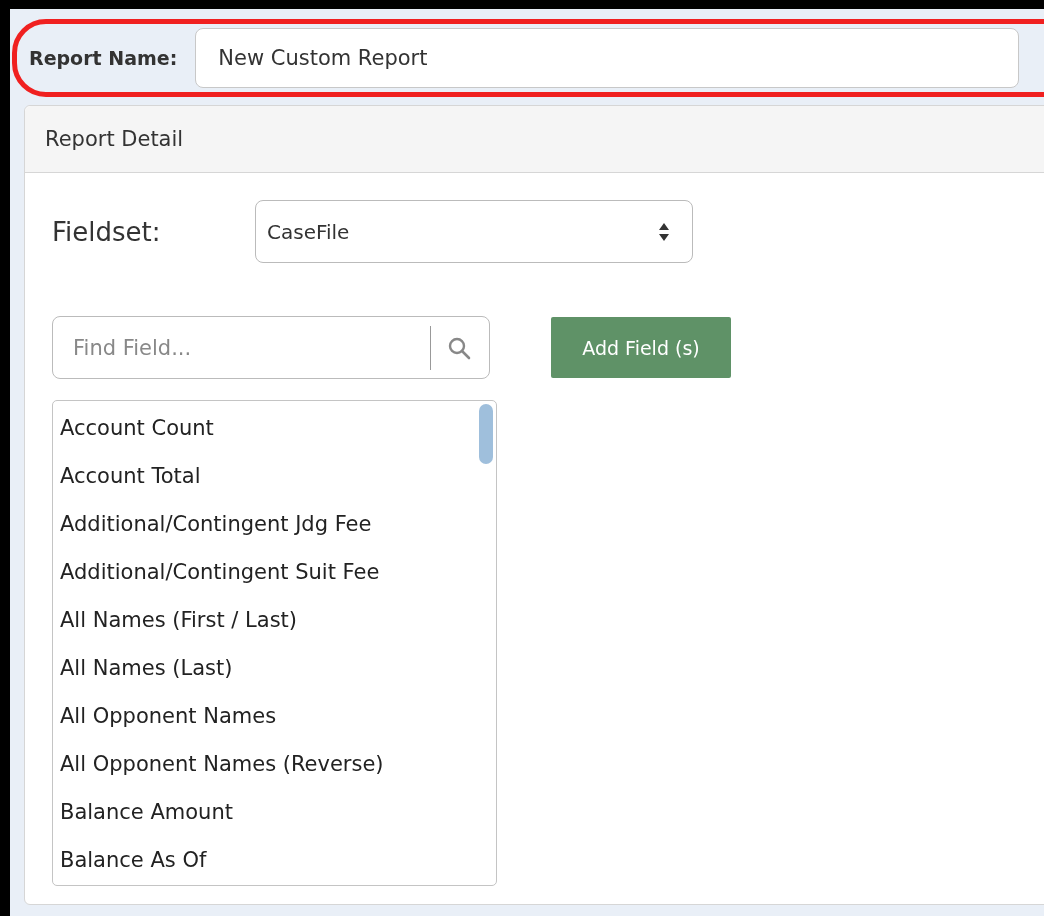  Describe the element at coordinates (107, 231) in the screenshot. I see `fieldset-label: Fieldset:` at that location.